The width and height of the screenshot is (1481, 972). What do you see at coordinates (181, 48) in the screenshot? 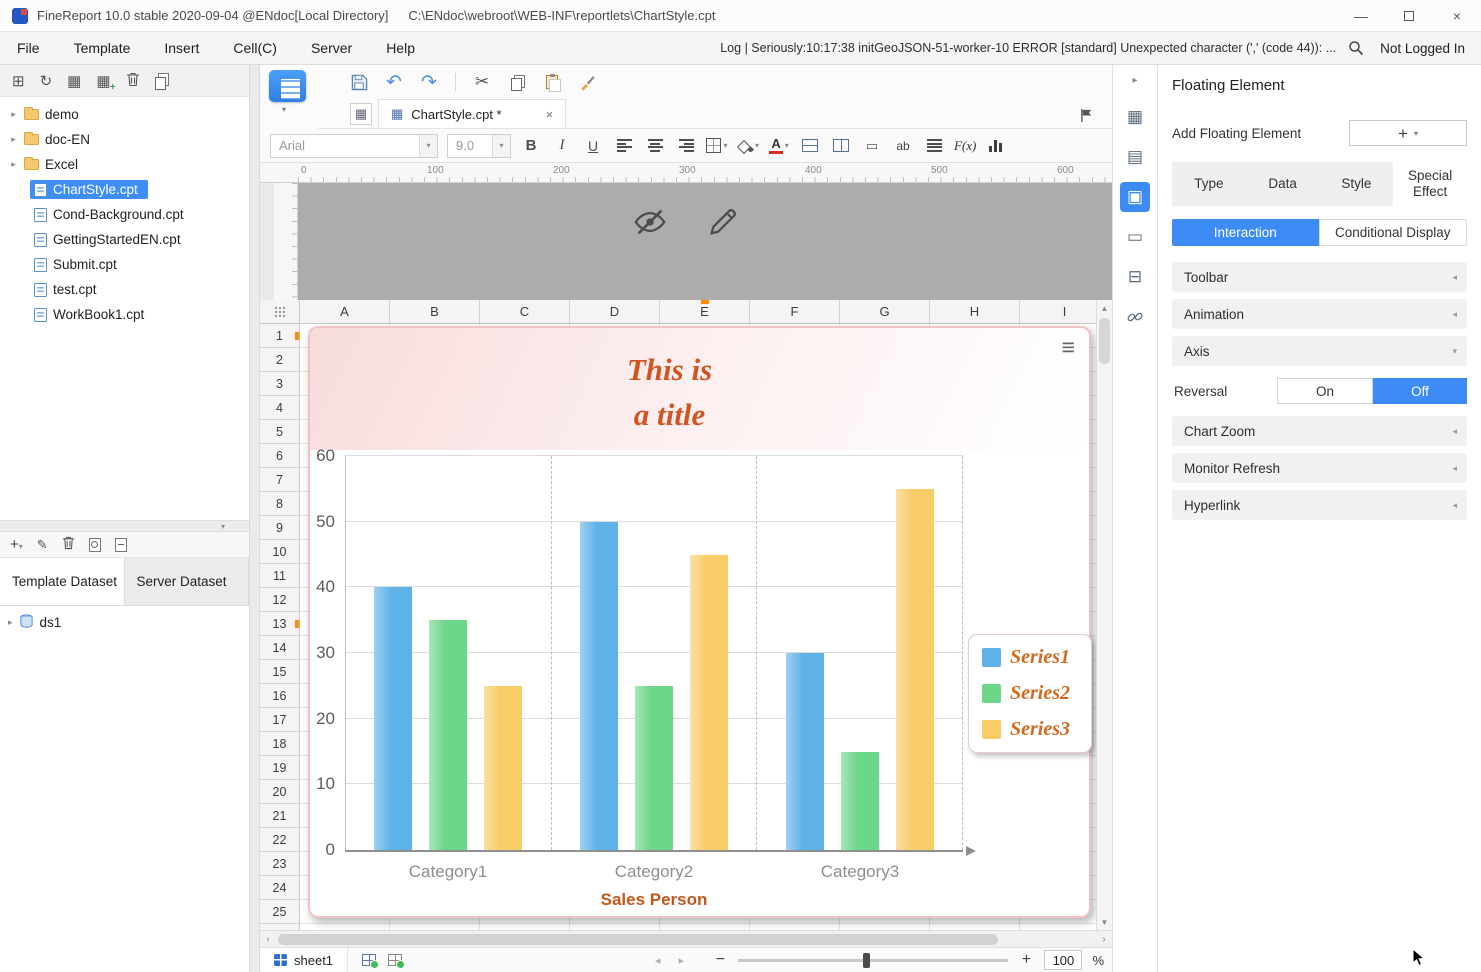
I see `menu-insert: Insert` at bounding box center [181, 48].